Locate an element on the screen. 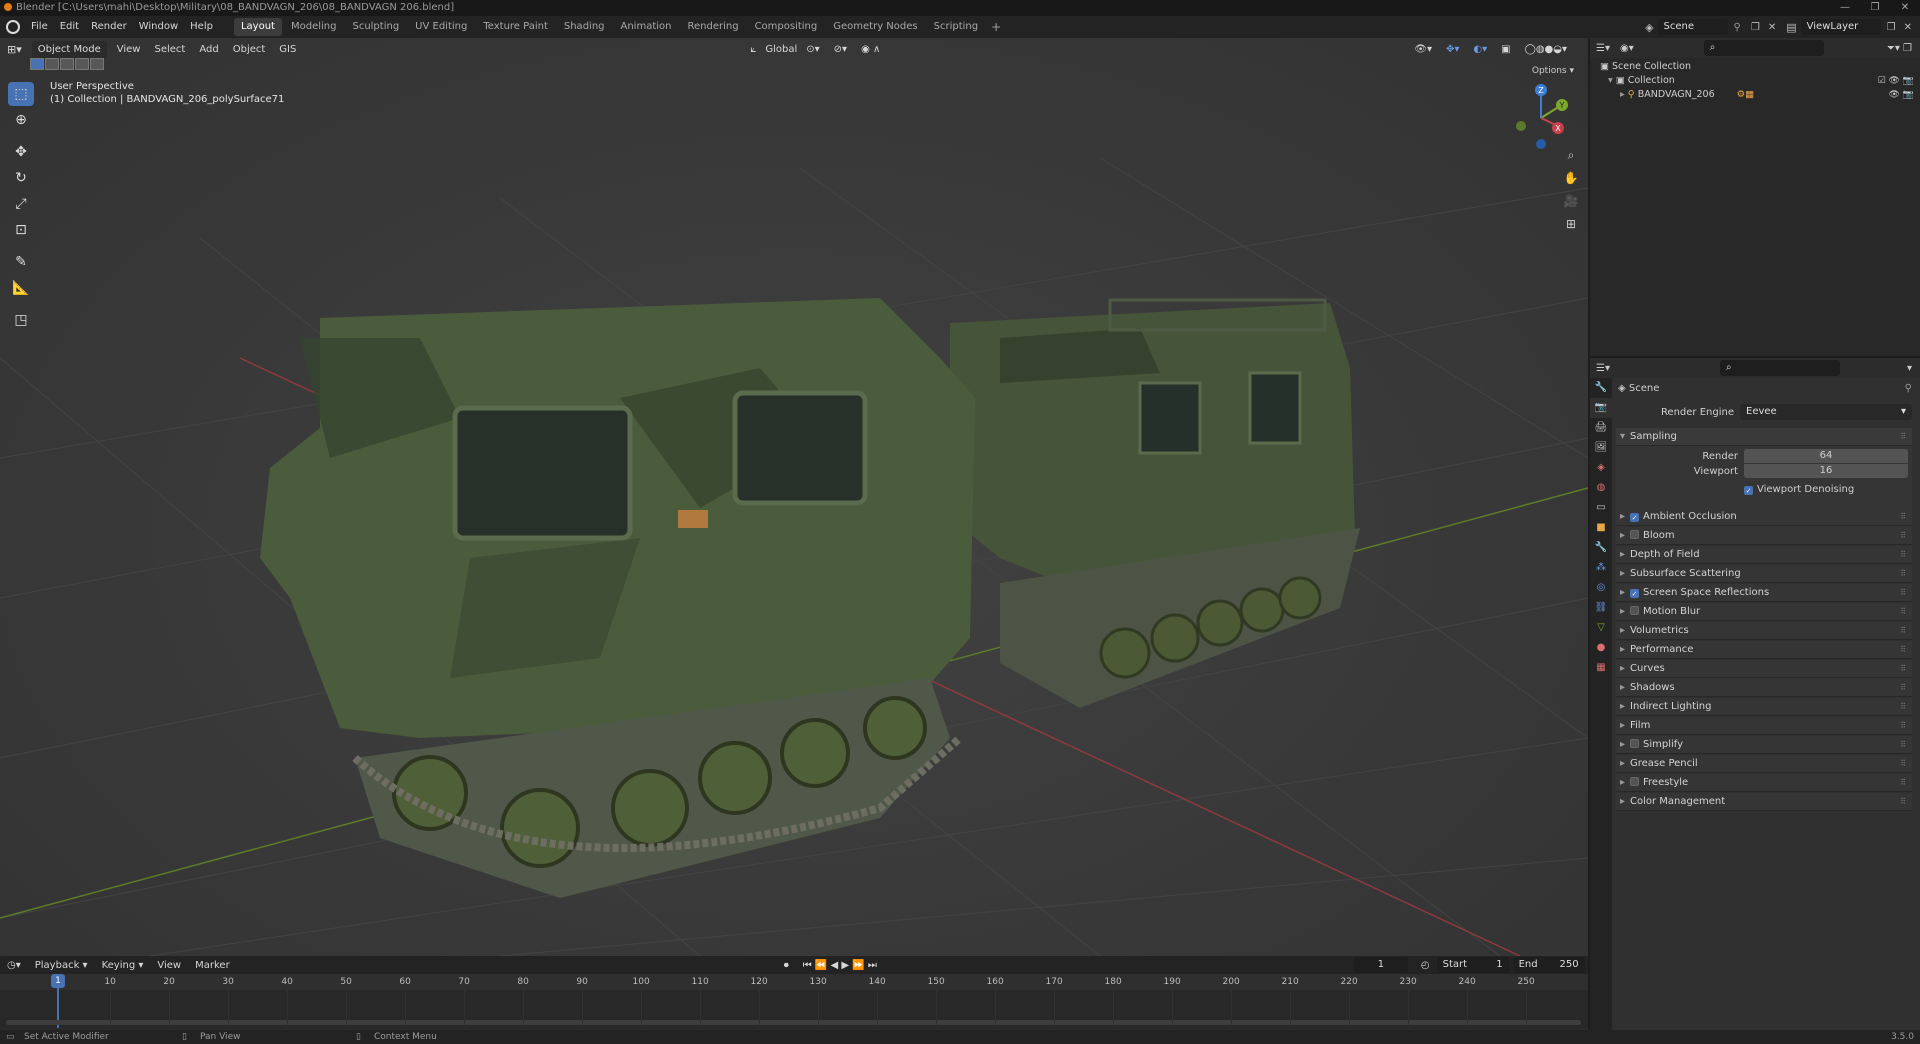 The image size is (1920, 1044). panel-ambient-occlusion: ▸ ✓ Ambient Occlusion ⠿ is located at coordinates (1764, 517).